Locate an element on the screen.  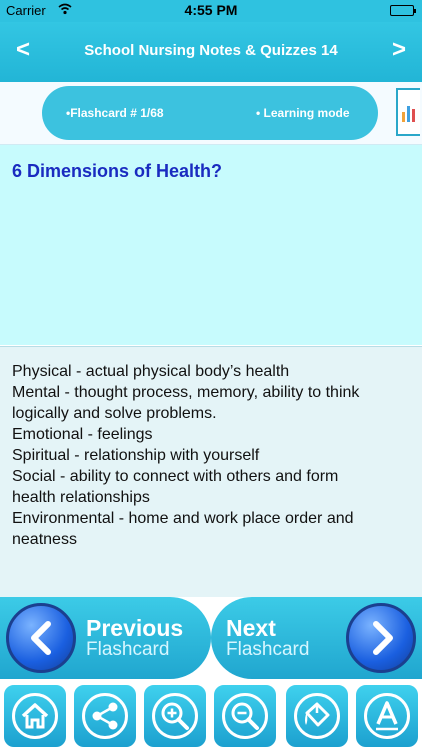
page-title: School Nursing Notes & Quizzes 14 is located at coordinates (211, 50).